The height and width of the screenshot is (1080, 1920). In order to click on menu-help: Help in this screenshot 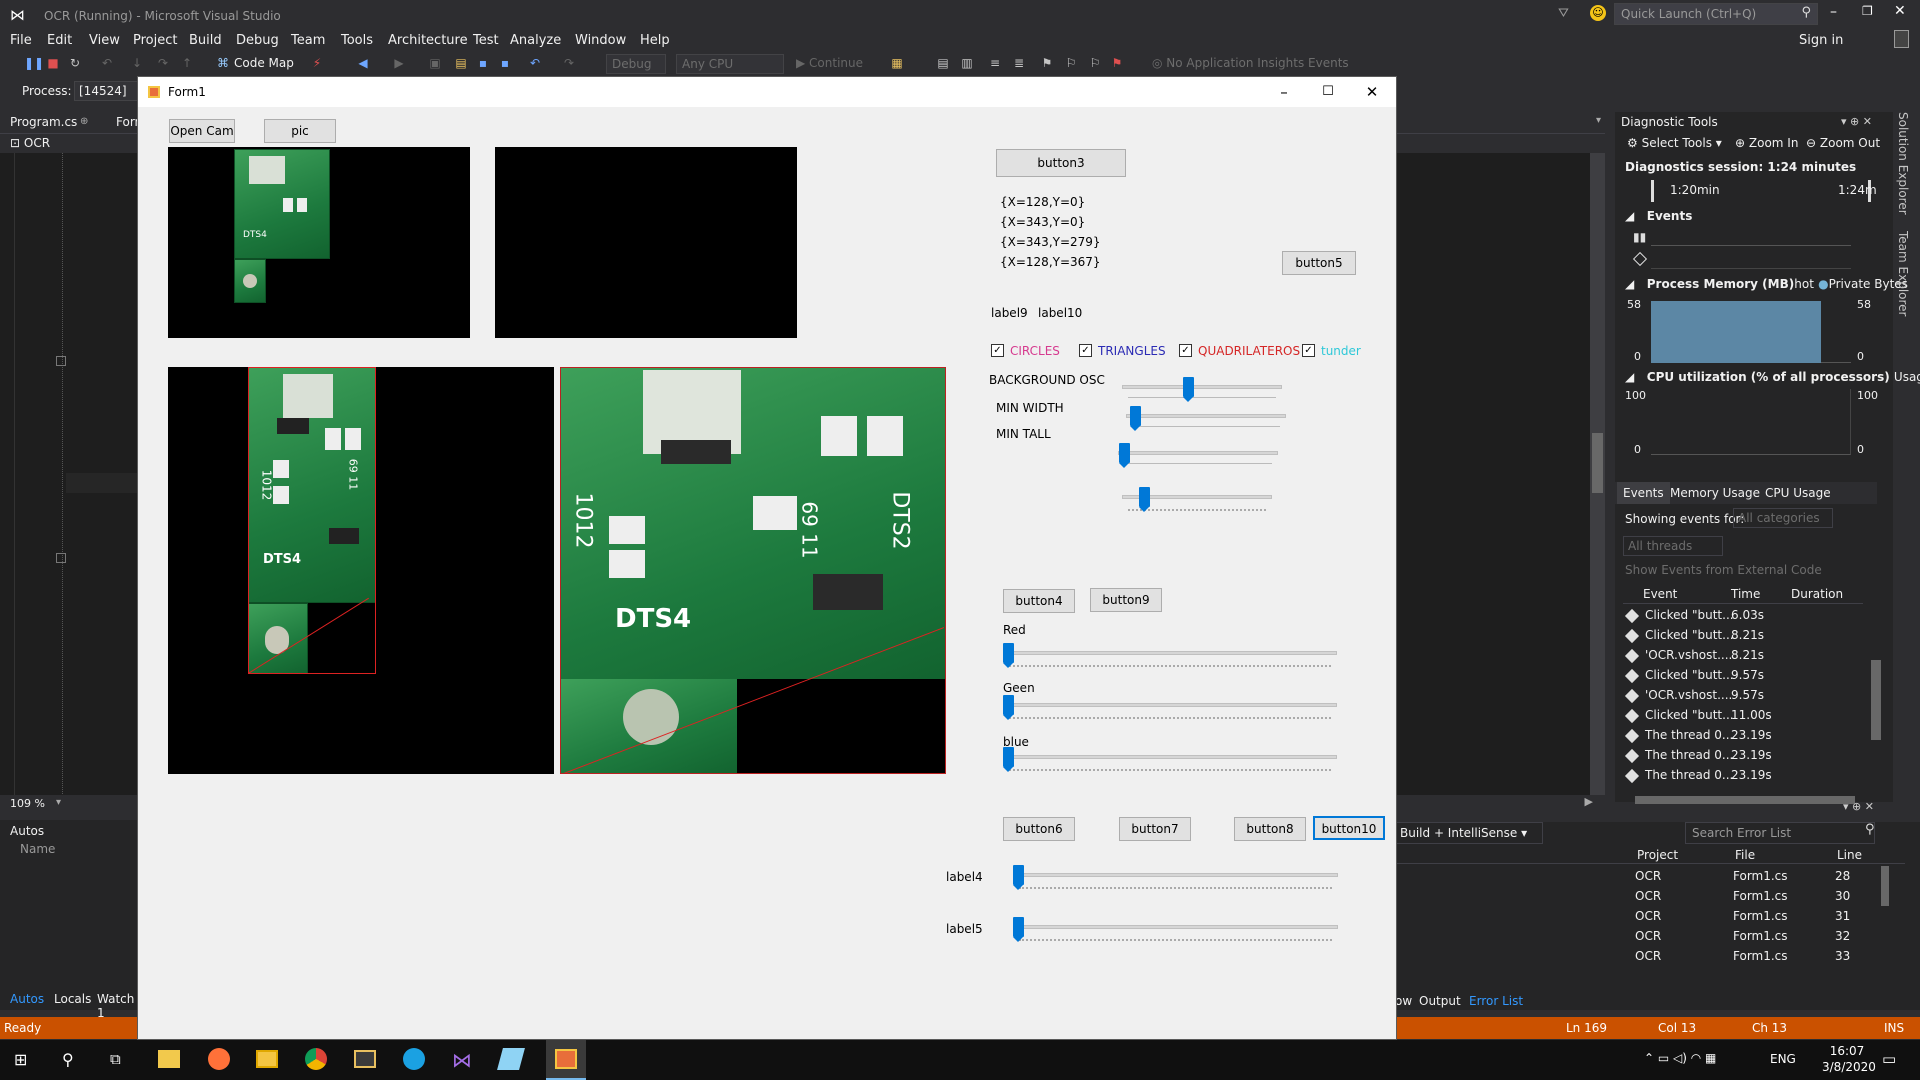, I will do `click(655, 40)`.